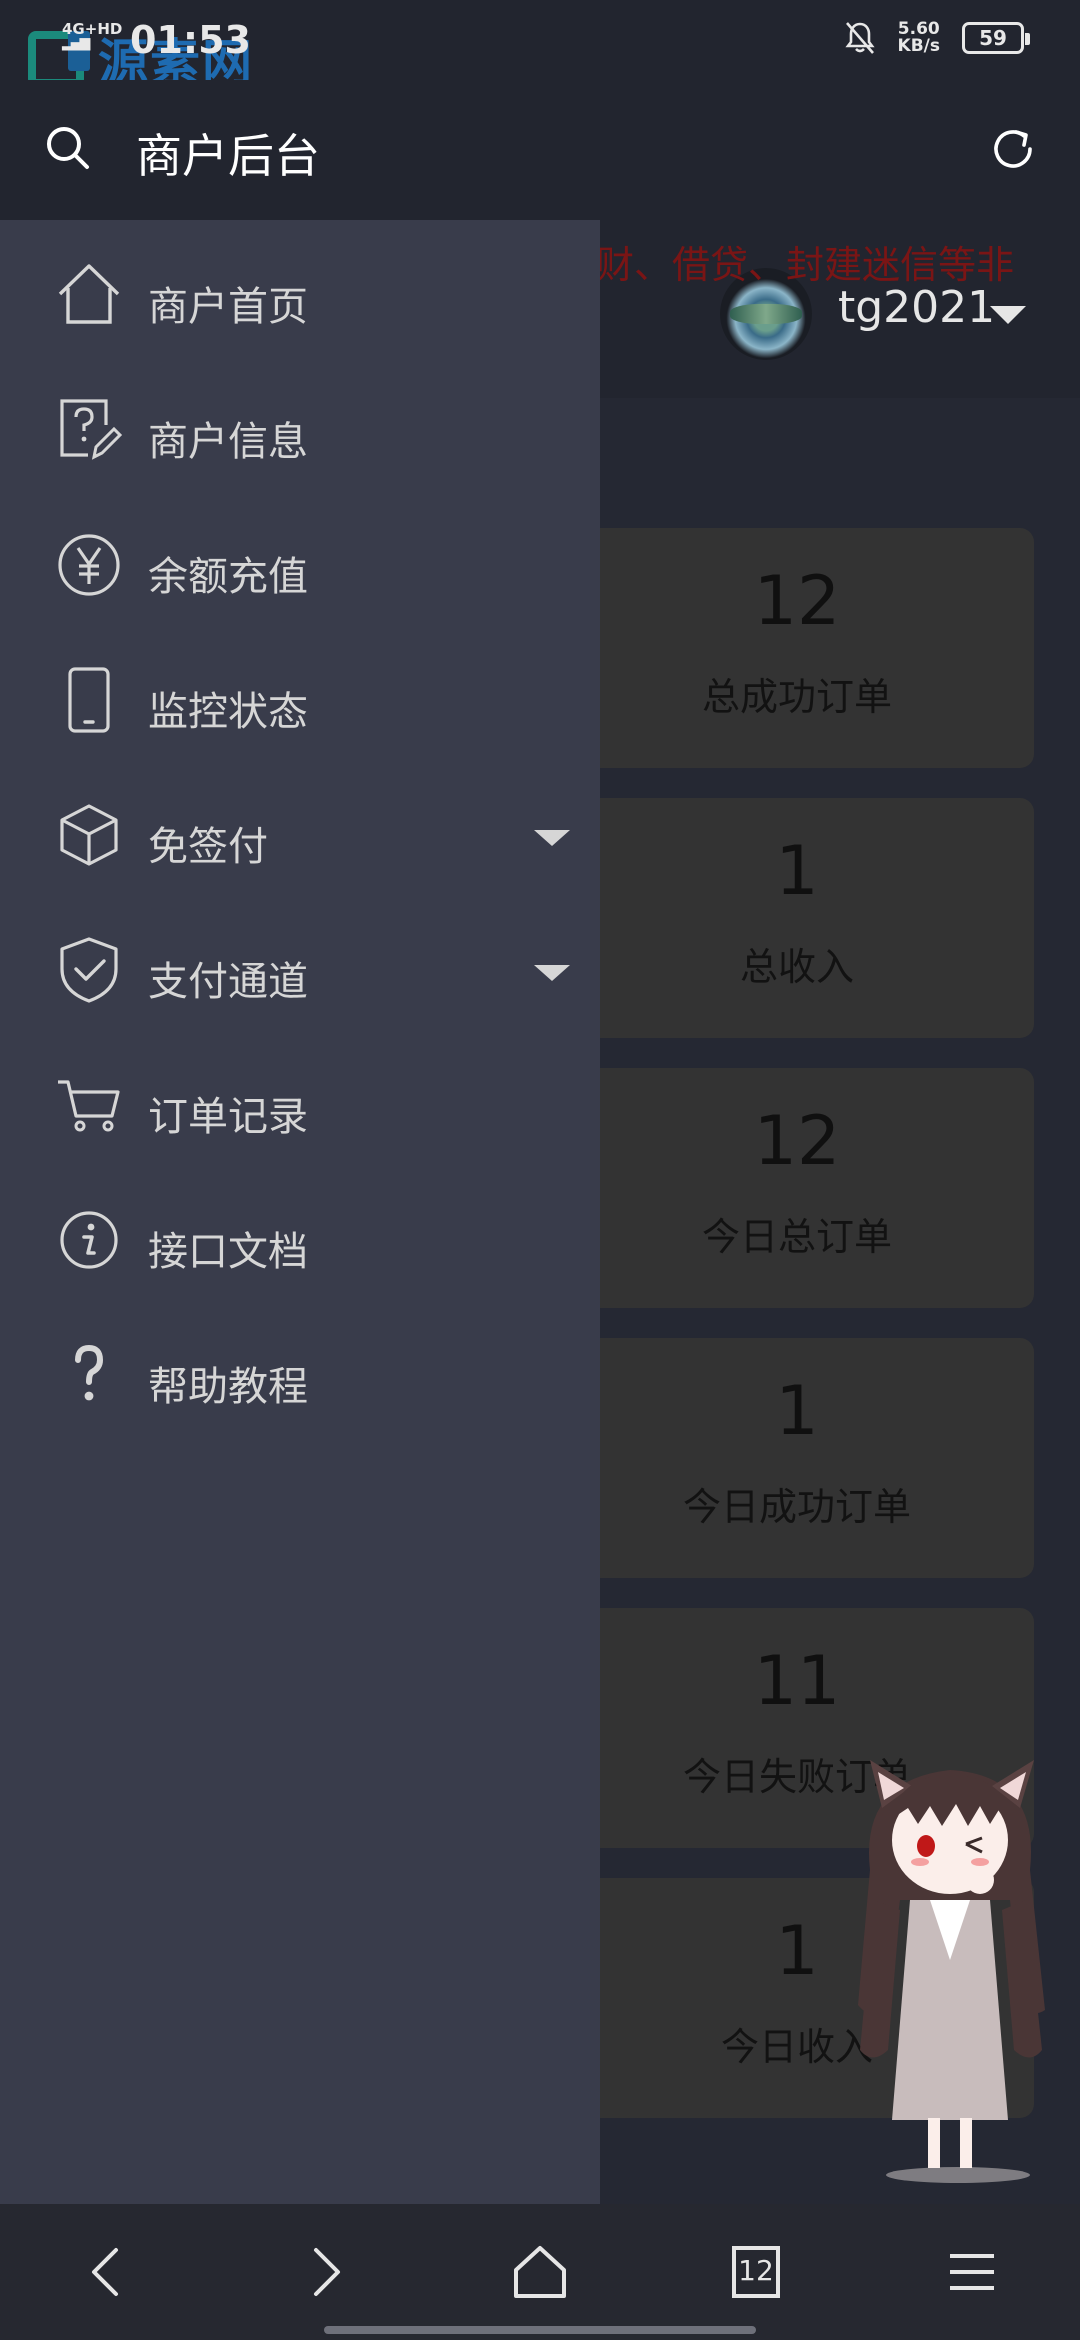  I want to click on back-icon, so click(108, 2272).